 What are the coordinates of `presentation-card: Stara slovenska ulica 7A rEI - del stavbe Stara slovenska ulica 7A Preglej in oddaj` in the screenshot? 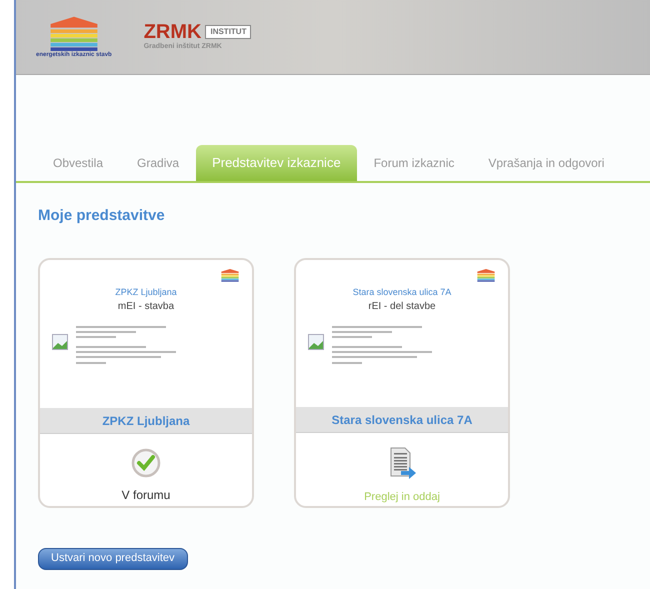 It's located at (402, 383).